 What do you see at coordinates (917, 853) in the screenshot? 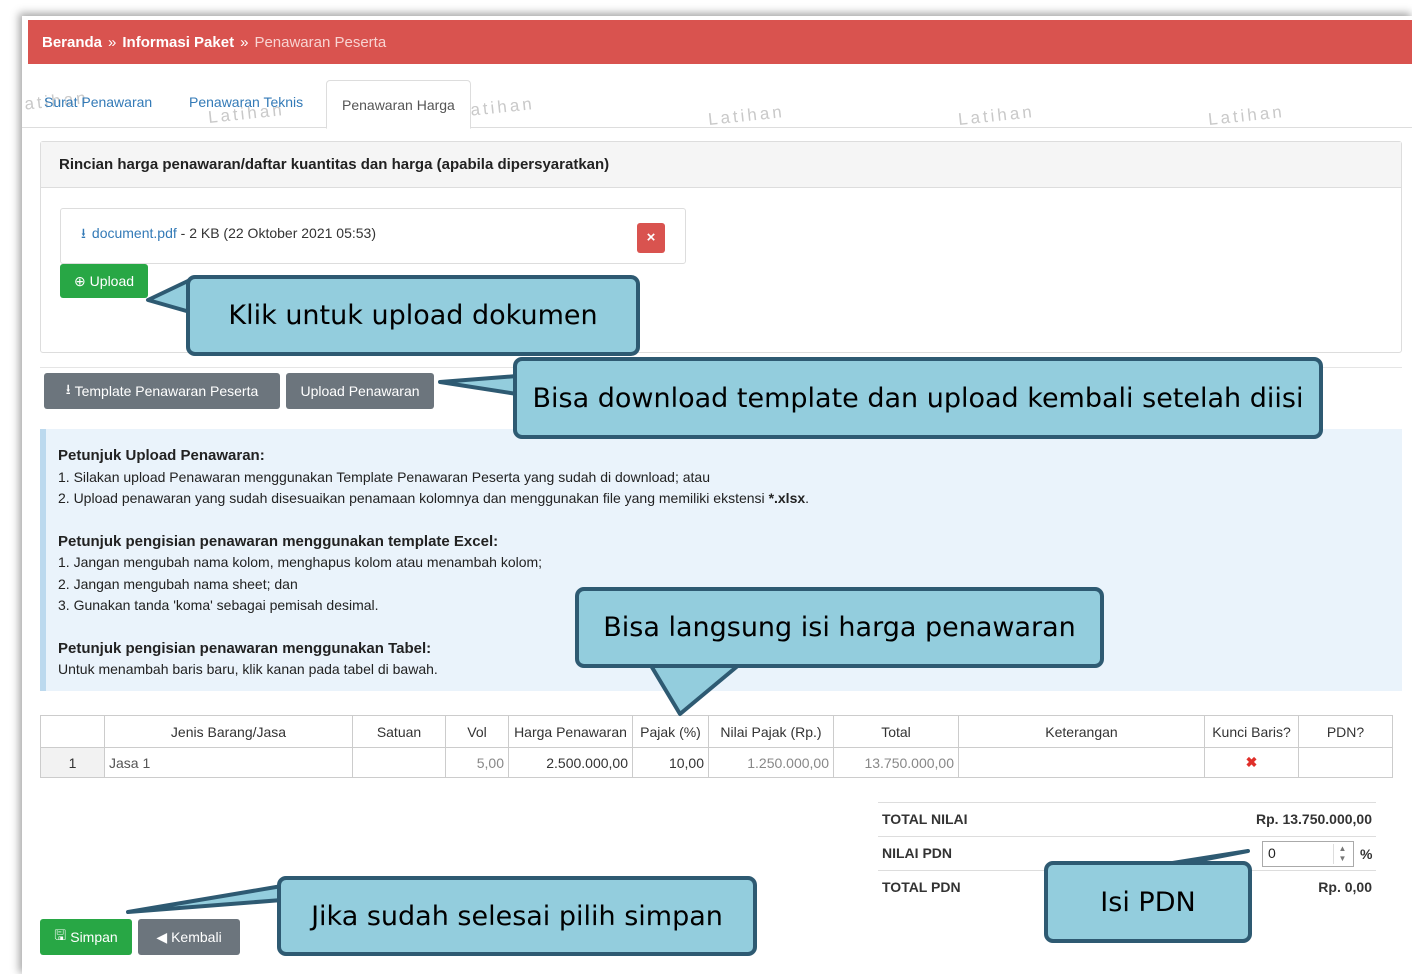
I see `pdn-value-label: NILAI PDN` at bounding box center [917, 853].